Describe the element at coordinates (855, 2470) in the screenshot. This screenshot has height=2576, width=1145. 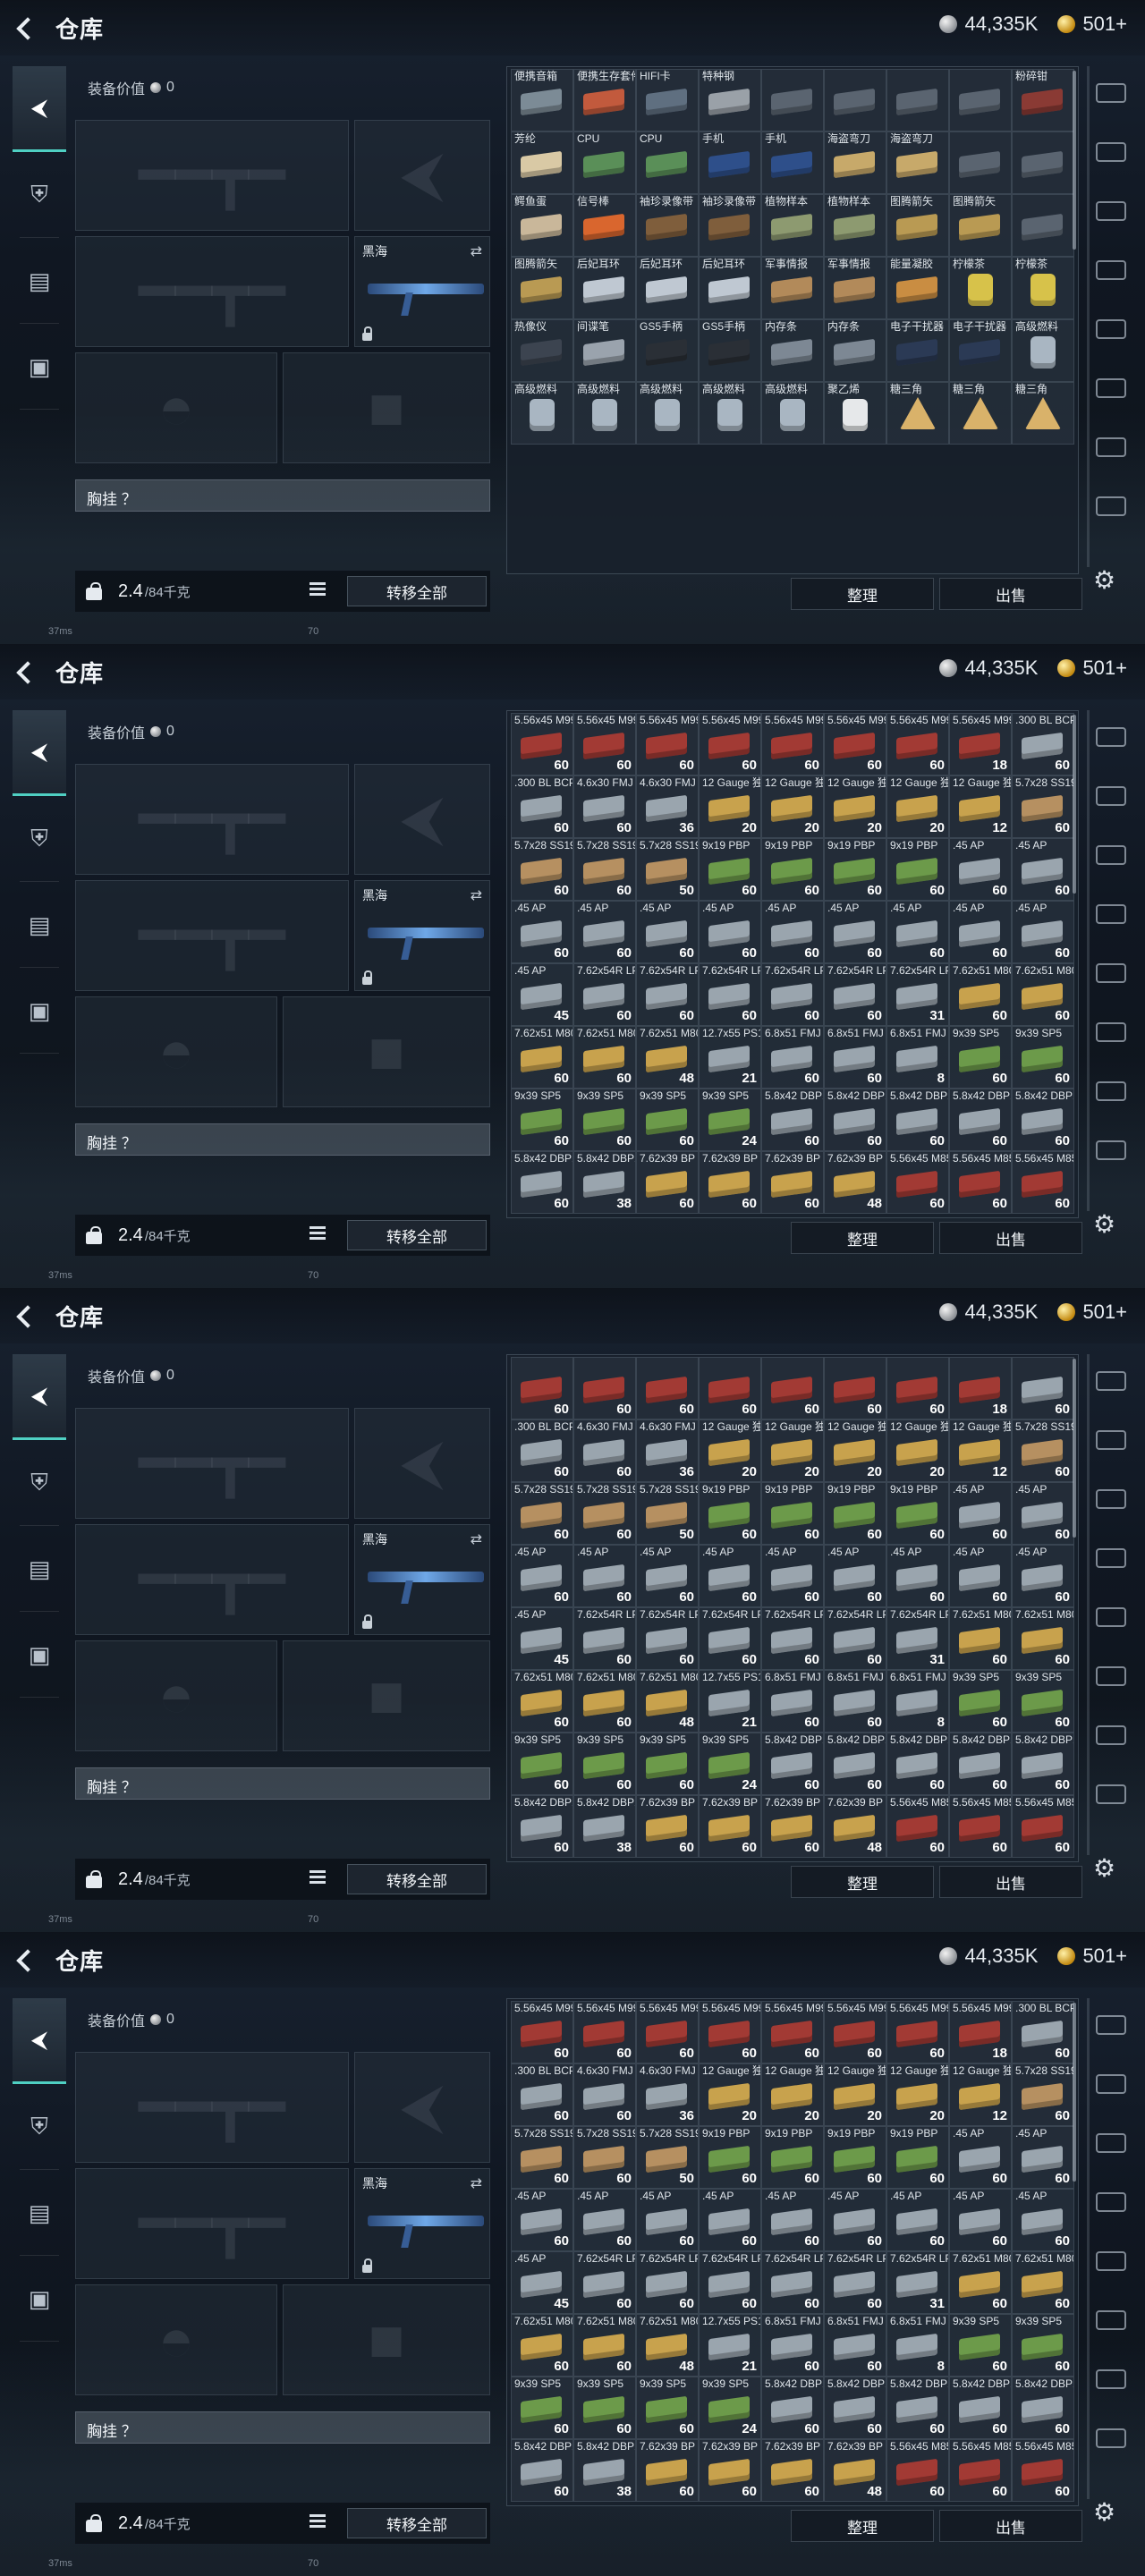
I see `stash-item-cell: 7.62x39 BP 48` at that location.